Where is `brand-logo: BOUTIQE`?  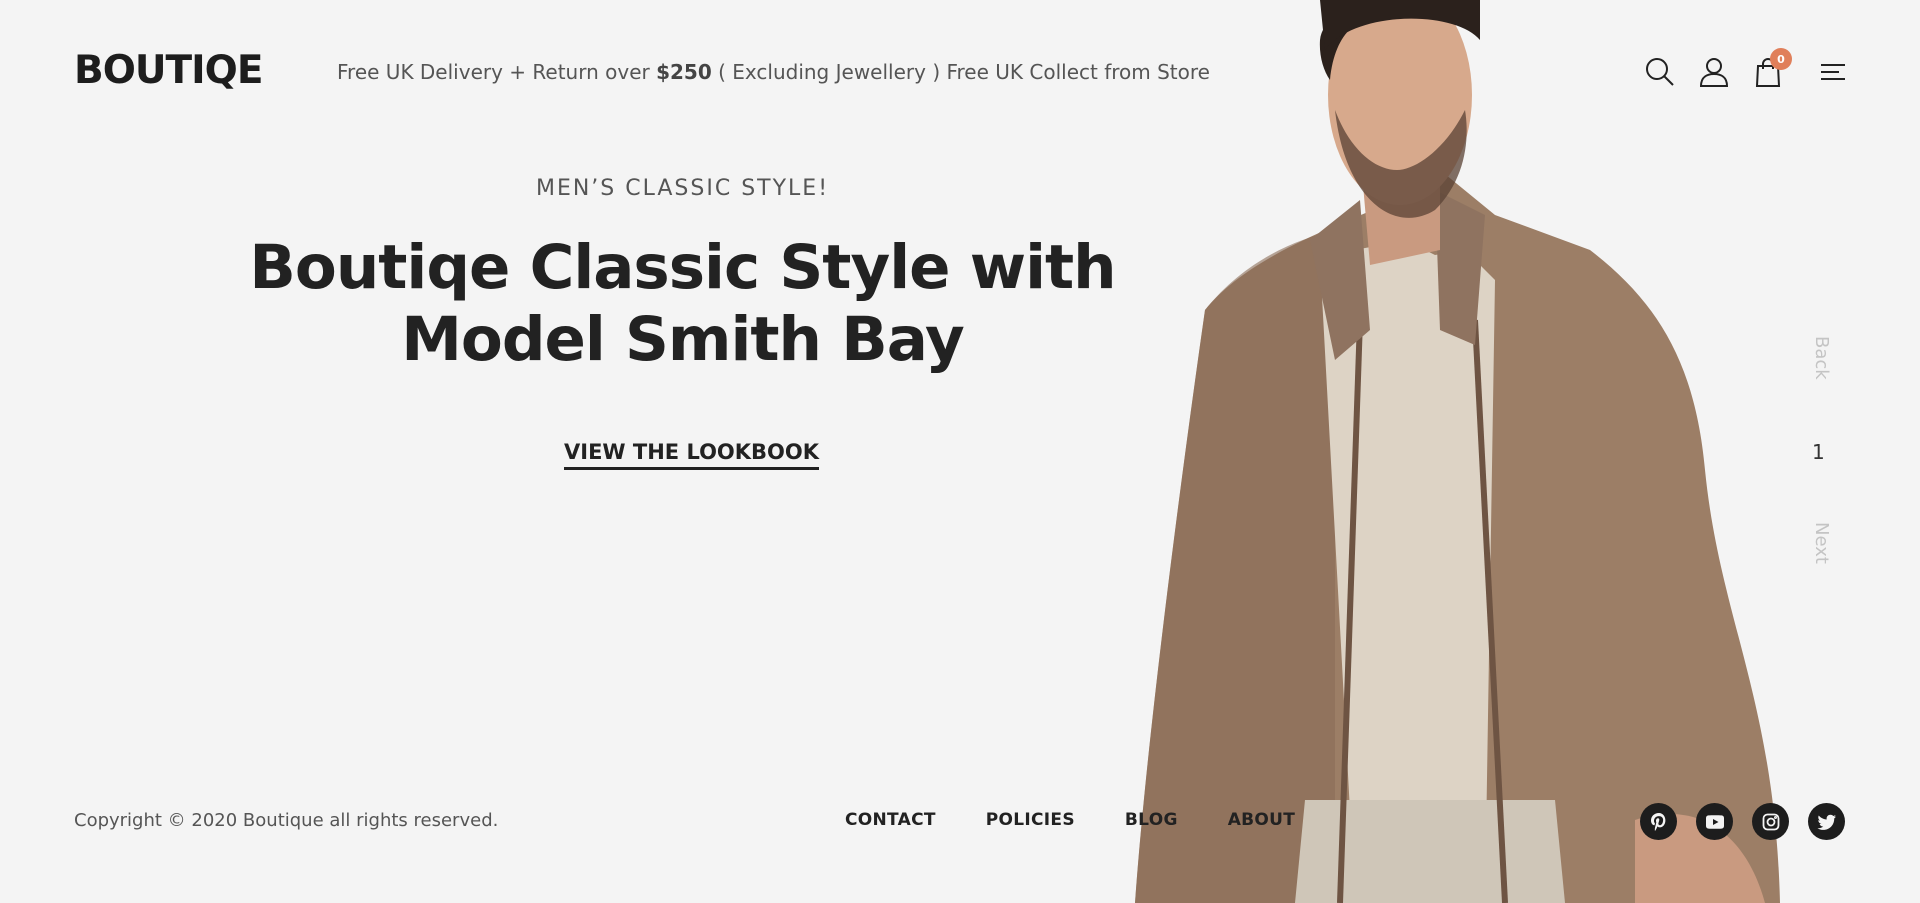
brand-logo: BOUTIQE is located at coordinates (168, 70).